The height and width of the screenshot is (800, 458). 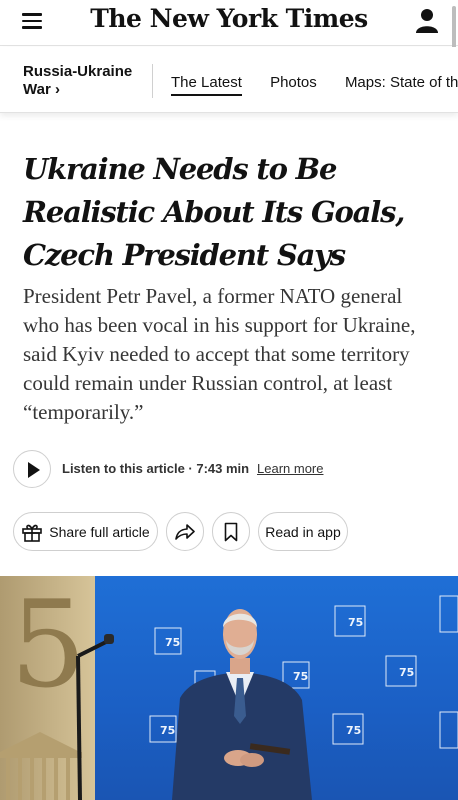 I want to click on section-title-line1: Russia-Ukraine, so click(x=78, y=71).